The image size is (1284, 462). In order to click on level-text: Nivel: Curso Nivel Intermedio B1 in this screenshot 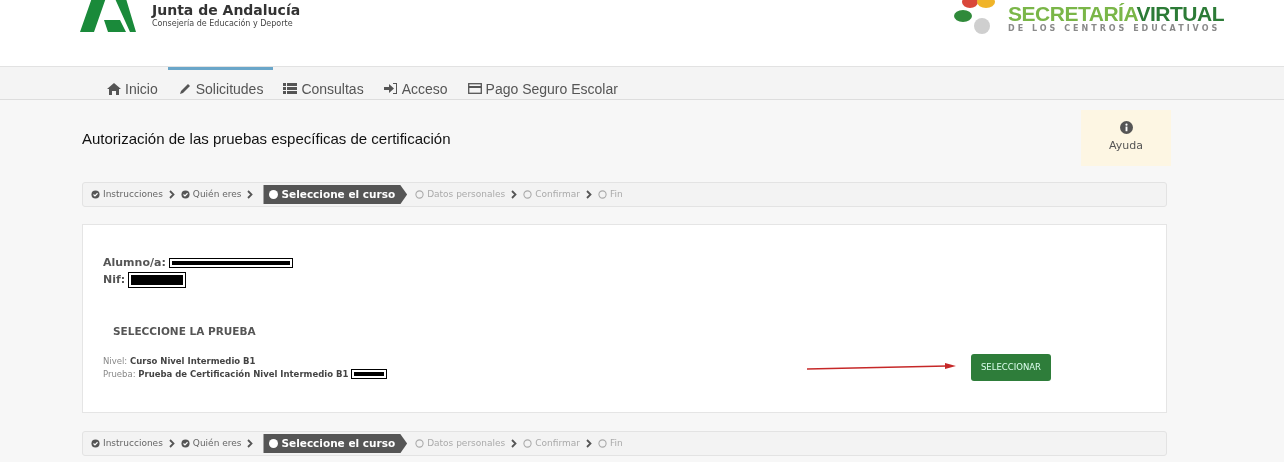, I will do `click(180, 361)`.